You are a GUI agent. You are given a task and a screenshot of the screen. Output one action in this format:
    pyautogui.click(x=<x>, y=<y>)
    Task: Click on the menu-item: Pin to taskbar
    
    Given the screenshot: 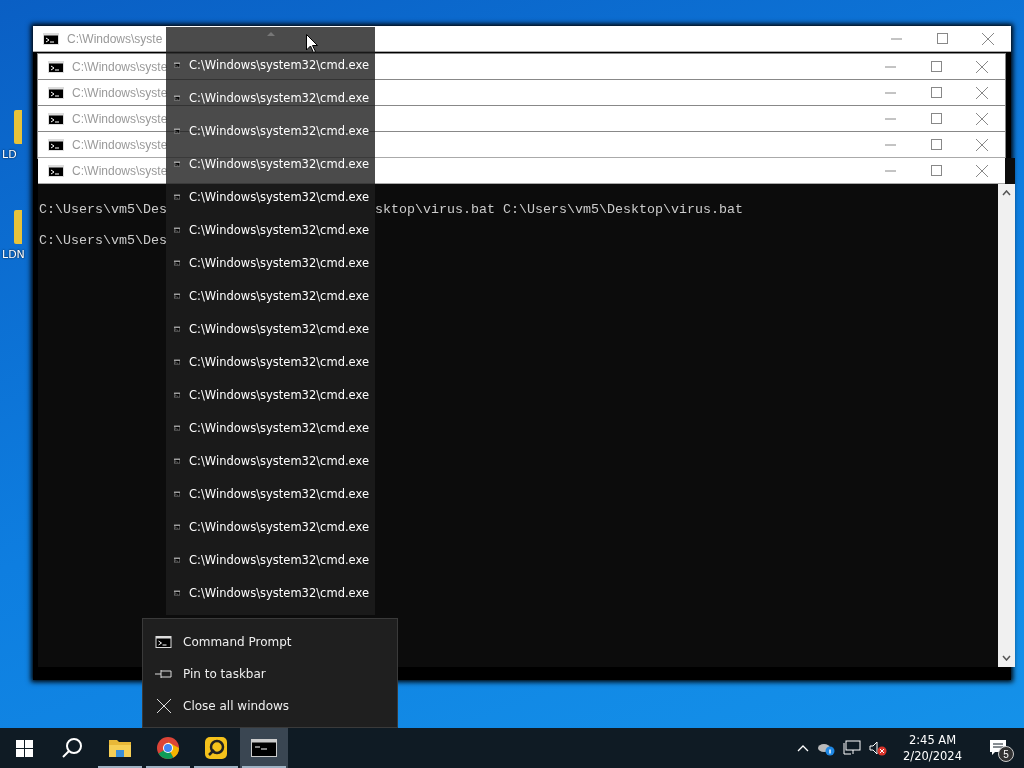 What is the action you would take?
    pyautogui.click(x=270, y=674)
    